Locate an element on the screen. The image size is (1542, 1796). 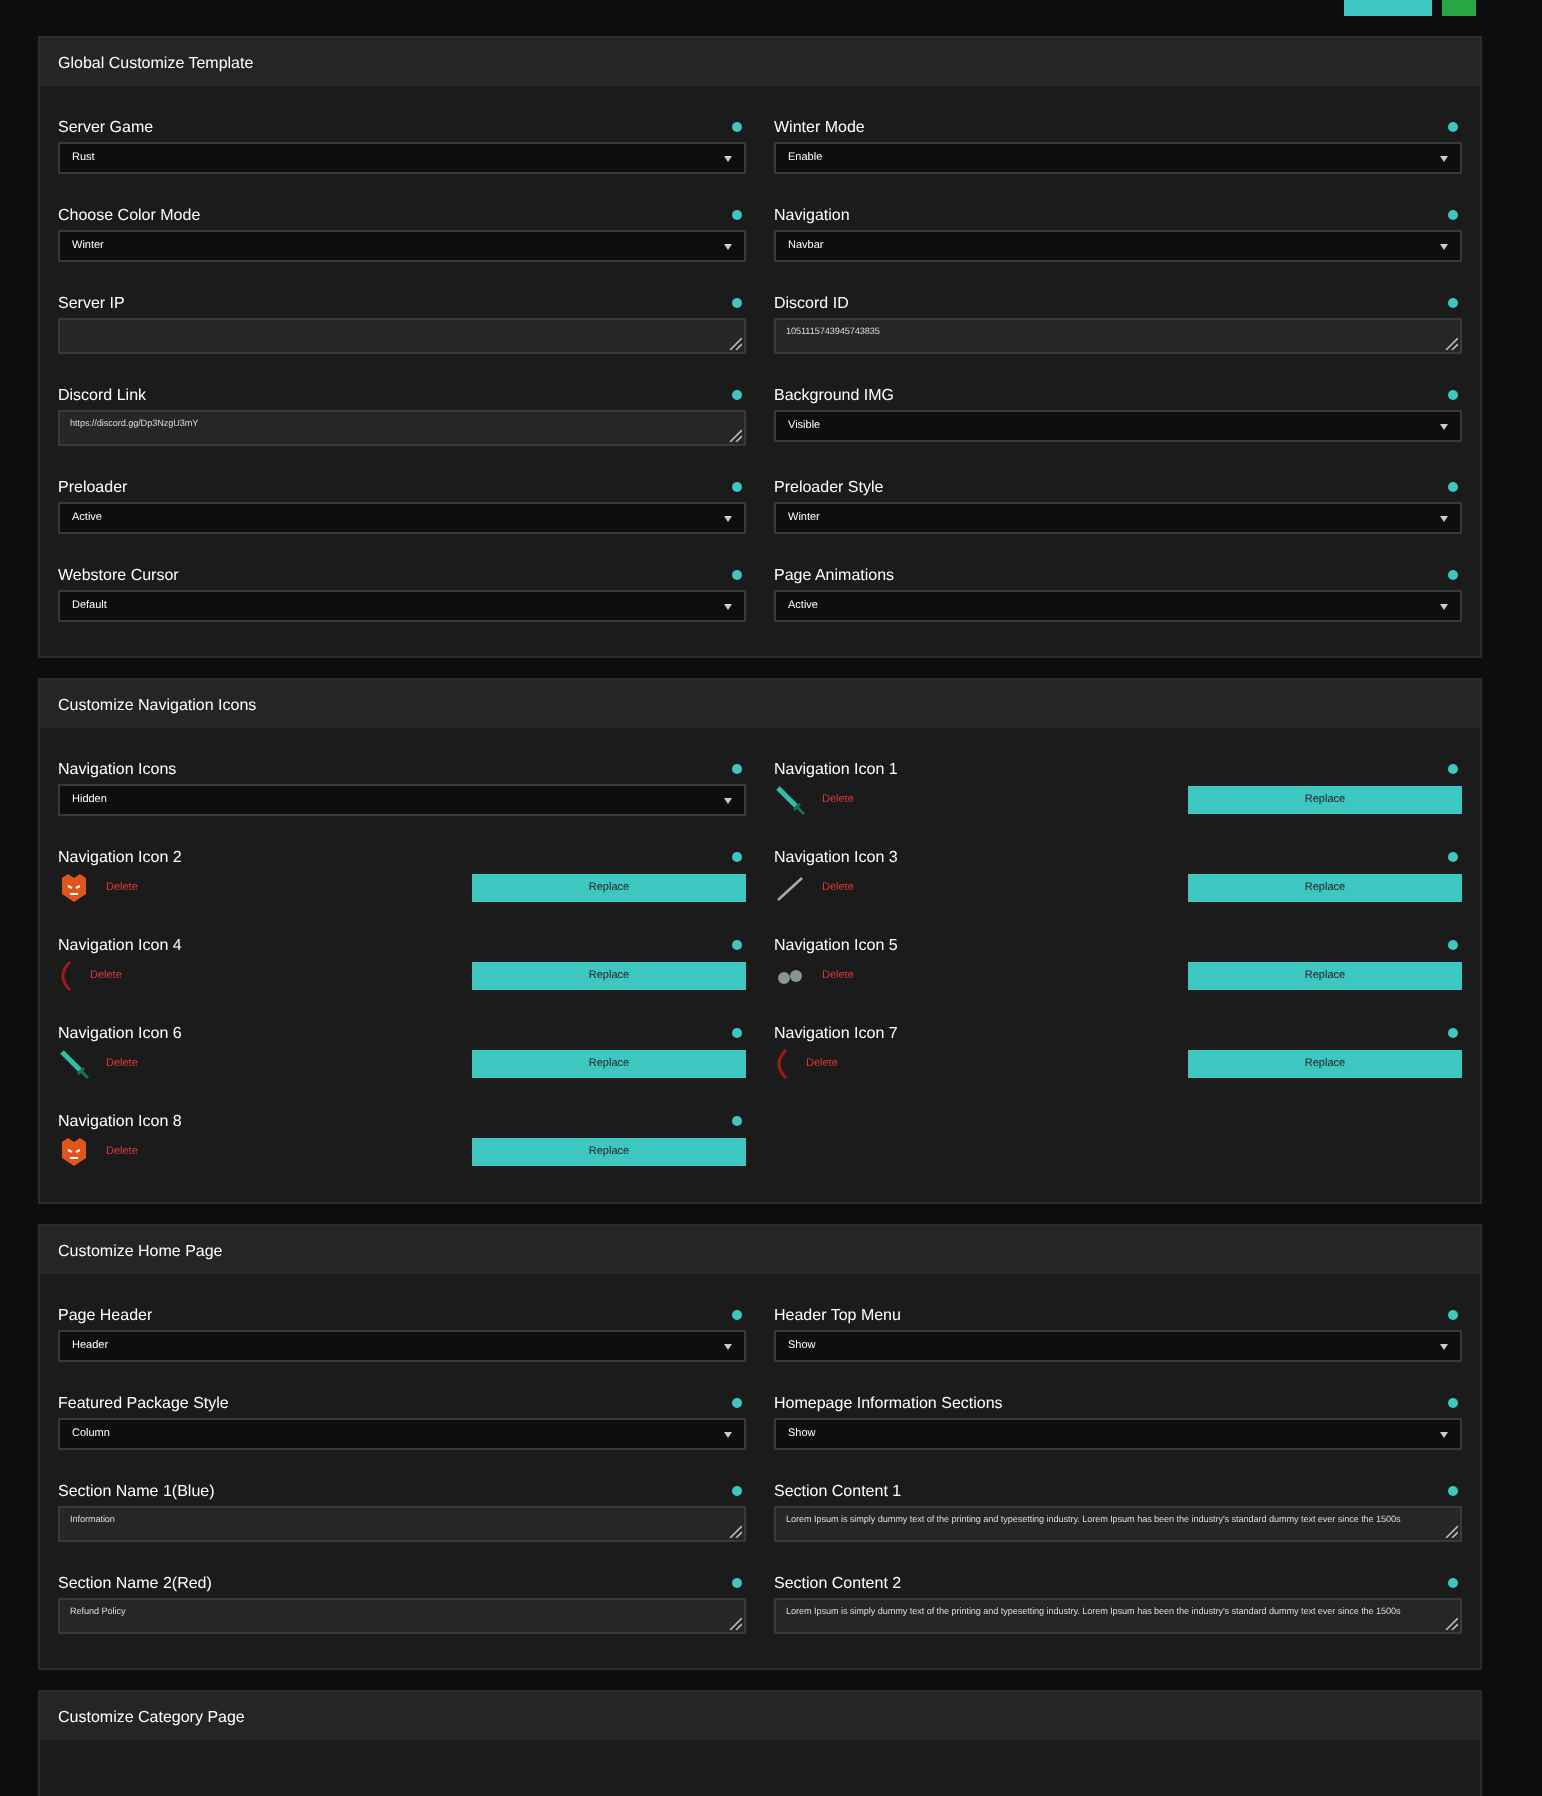
field-label: Navigation Icons is located at coordinates (117, 768).